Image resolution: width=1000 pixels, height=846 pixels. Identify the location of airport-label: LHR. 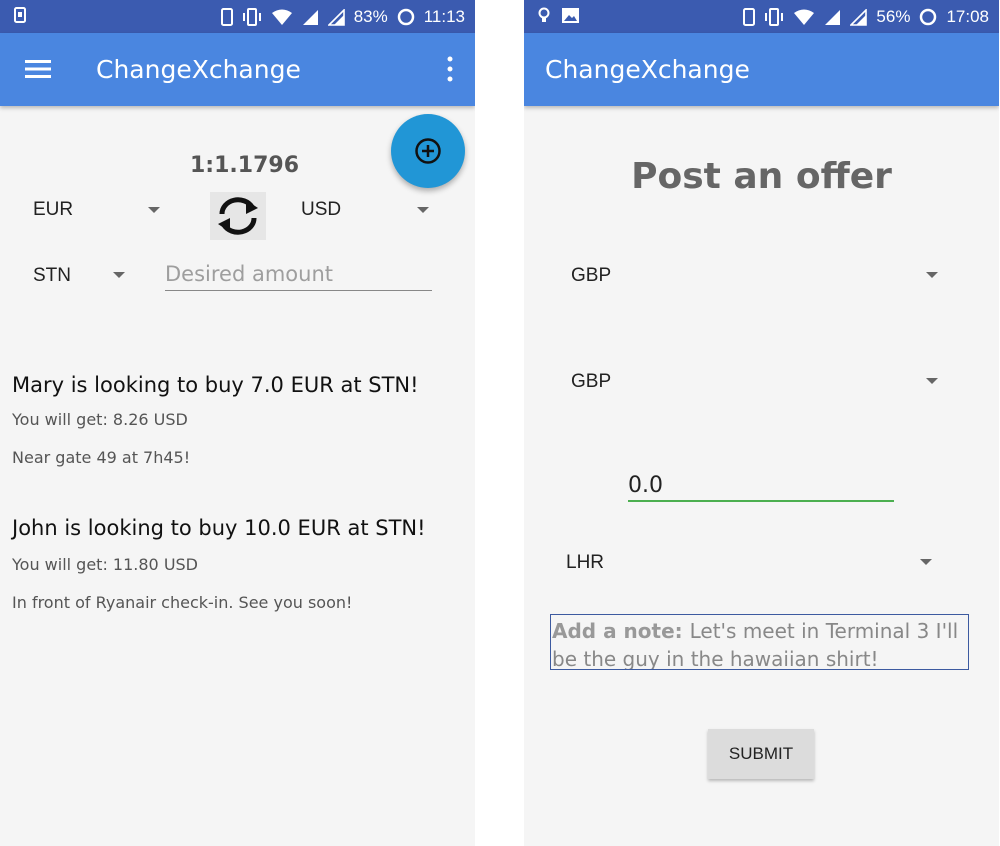
(585, 562).